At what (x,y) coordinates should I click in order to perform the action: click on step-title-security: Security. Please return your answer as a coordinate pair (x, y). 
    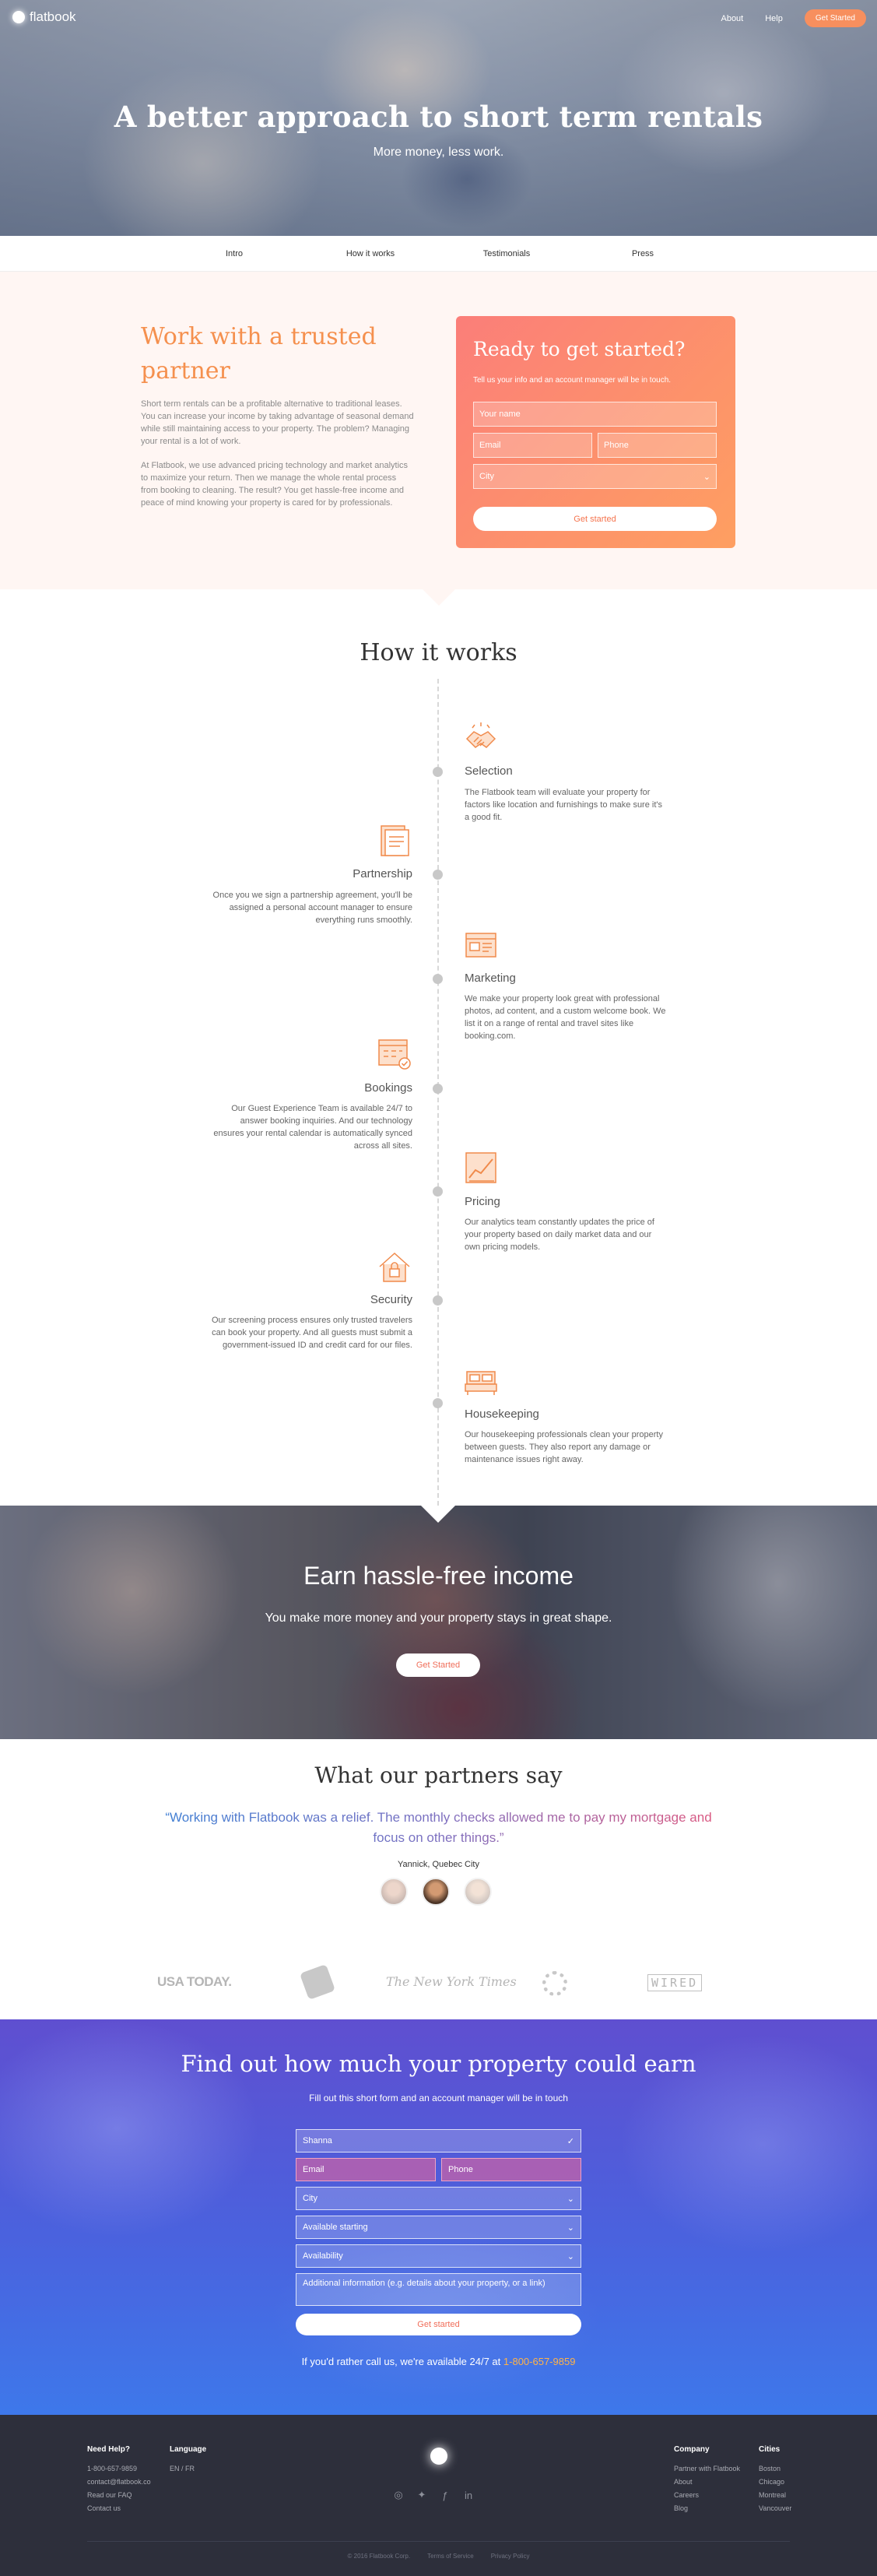
    Looking at the image, I should click on (391, 1299).